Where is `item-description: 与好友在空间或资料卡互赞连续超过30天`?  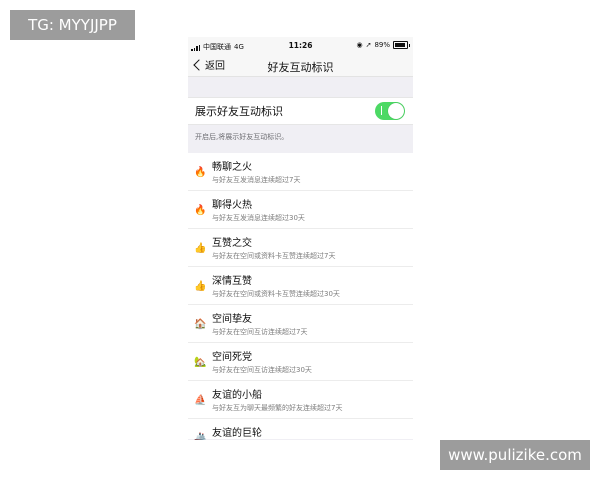
item-description: 与好友在空间或资料卡互赞连续超过30天 is located at coordinates (276, 294).